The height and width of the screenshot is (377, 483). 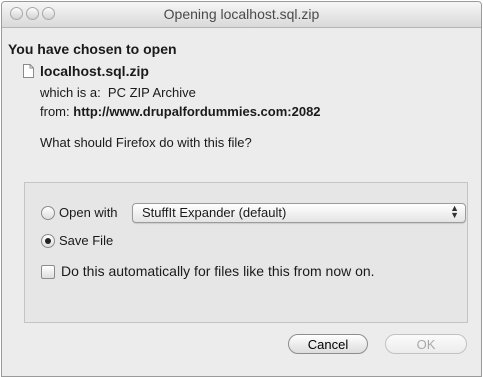 What do you see at coordinates (426, 344) in the screenshot?
I see `ok-button: OK` at bounding box center [426, 344].